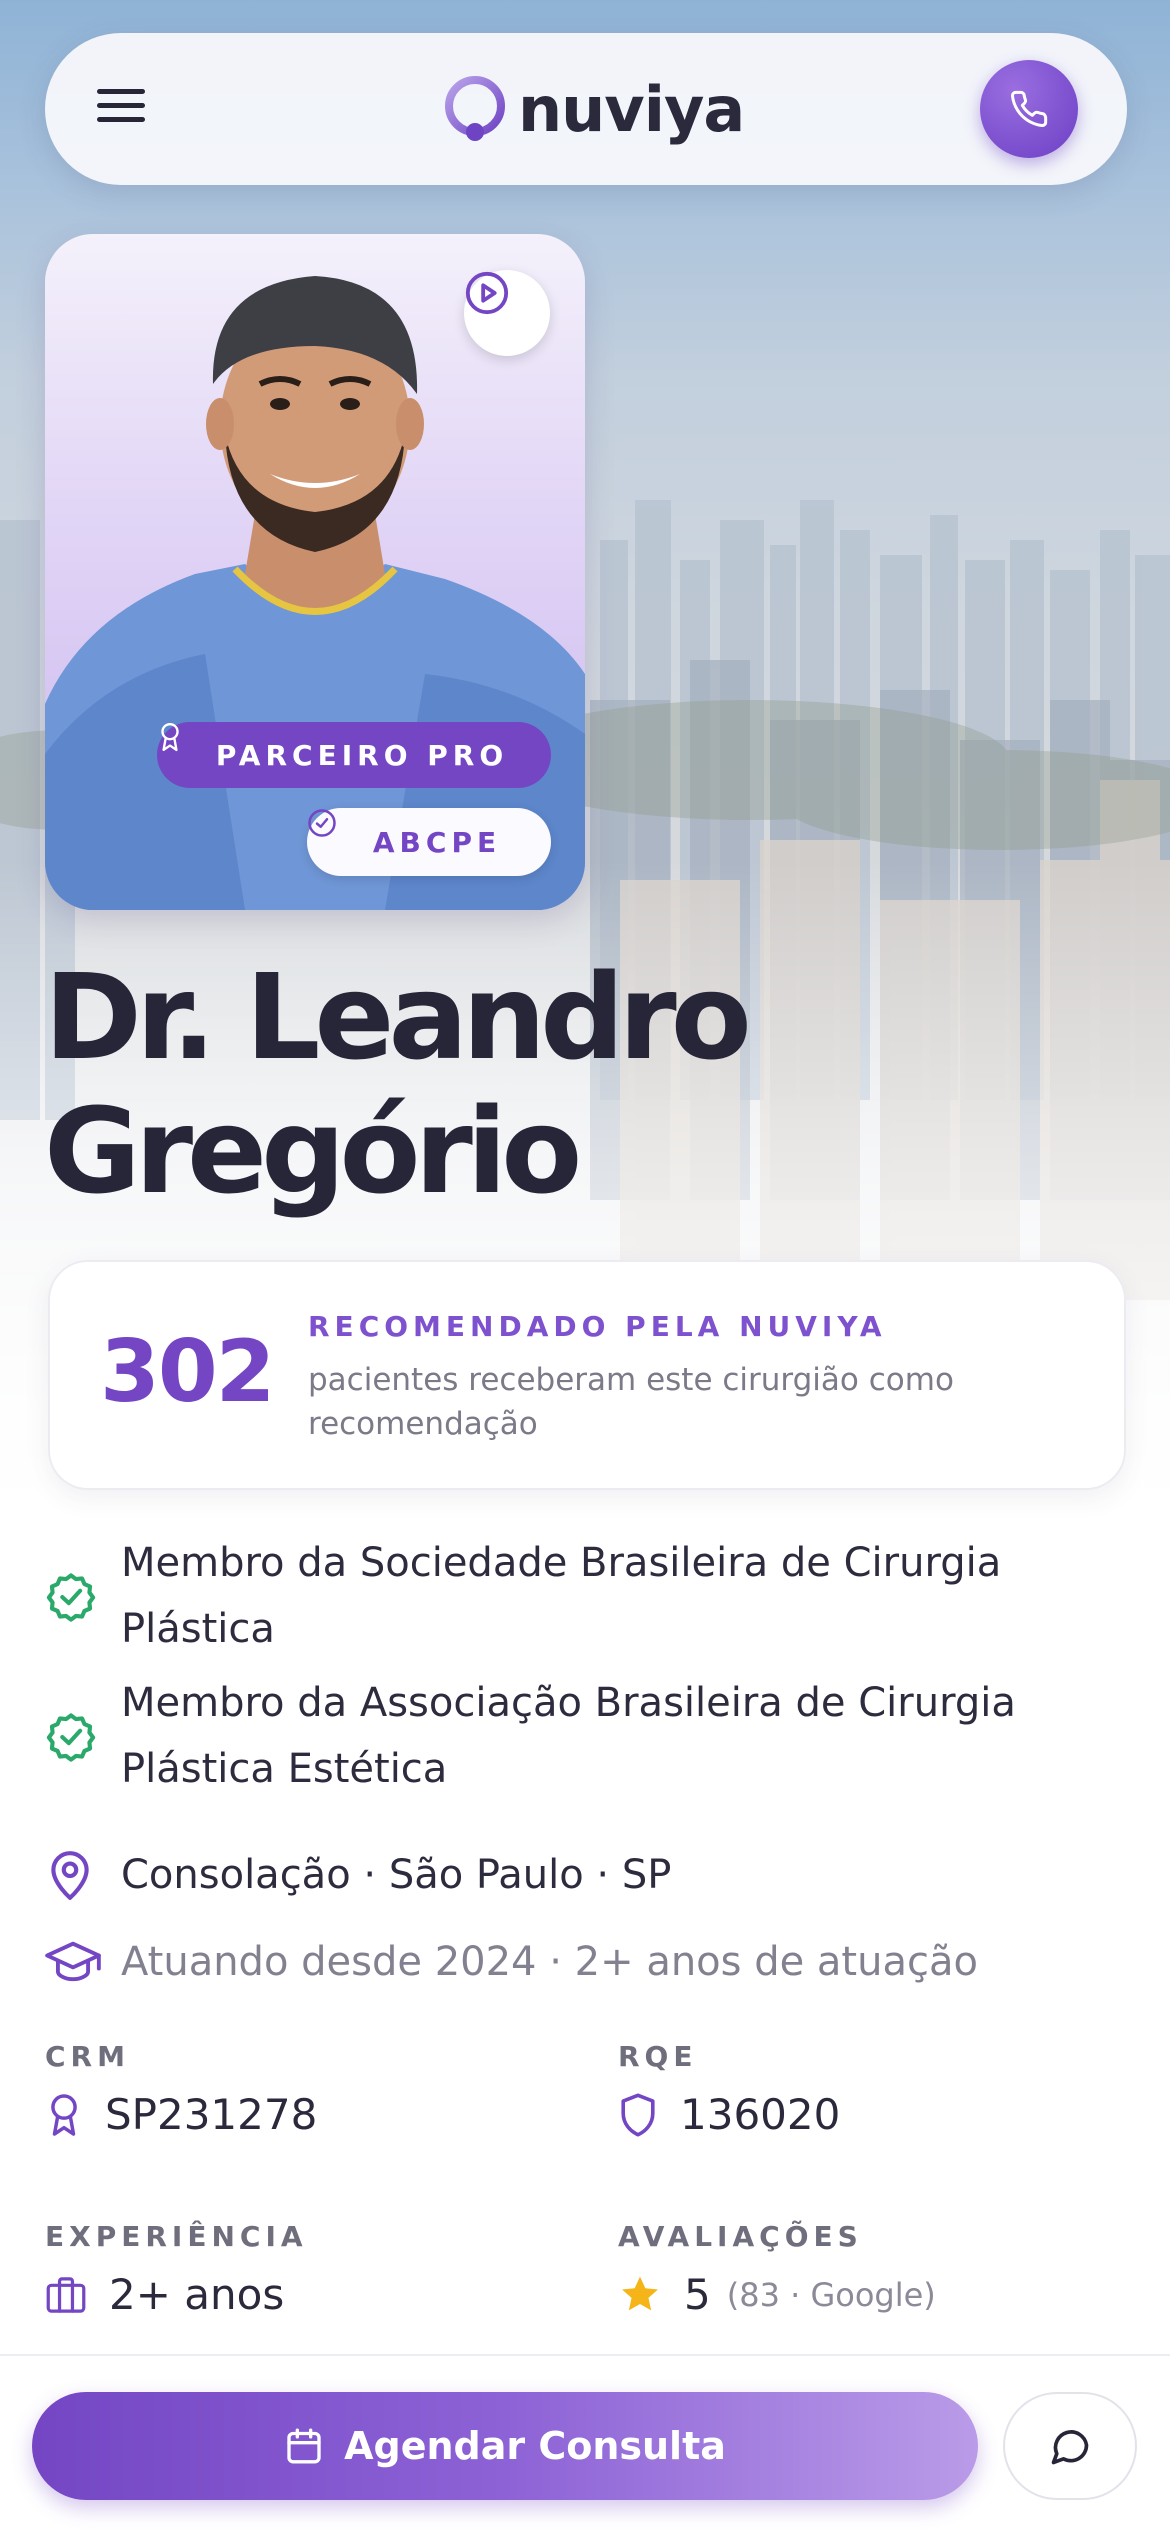  I want to click on map-pin-icon, so click(70, 1875).